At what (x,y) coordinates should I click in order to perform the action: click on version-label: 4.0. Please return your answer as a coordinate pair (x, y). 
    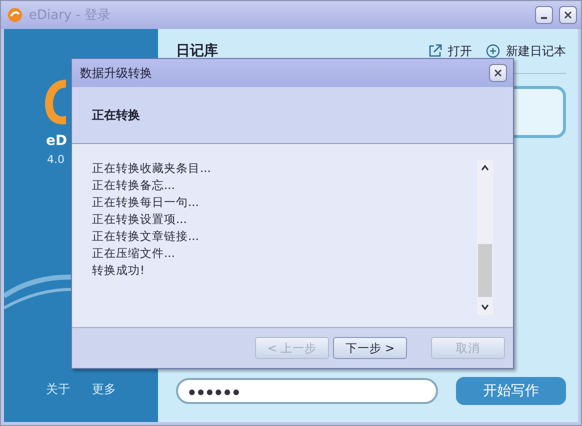
    Looking at the image, I should click on (55, 159).